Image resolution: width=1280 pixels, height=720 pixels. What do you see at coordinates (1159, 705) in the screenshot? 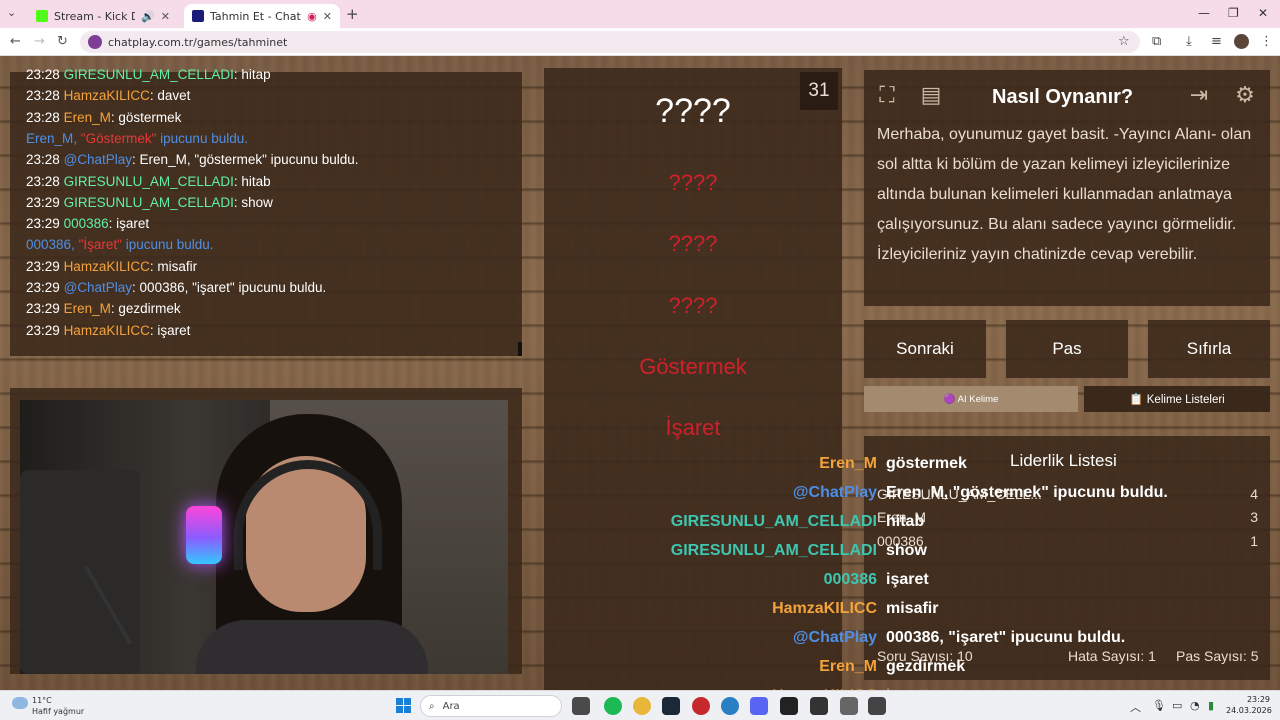
I see `mic-icon: 🎙` at bounding box center [1159, 705].